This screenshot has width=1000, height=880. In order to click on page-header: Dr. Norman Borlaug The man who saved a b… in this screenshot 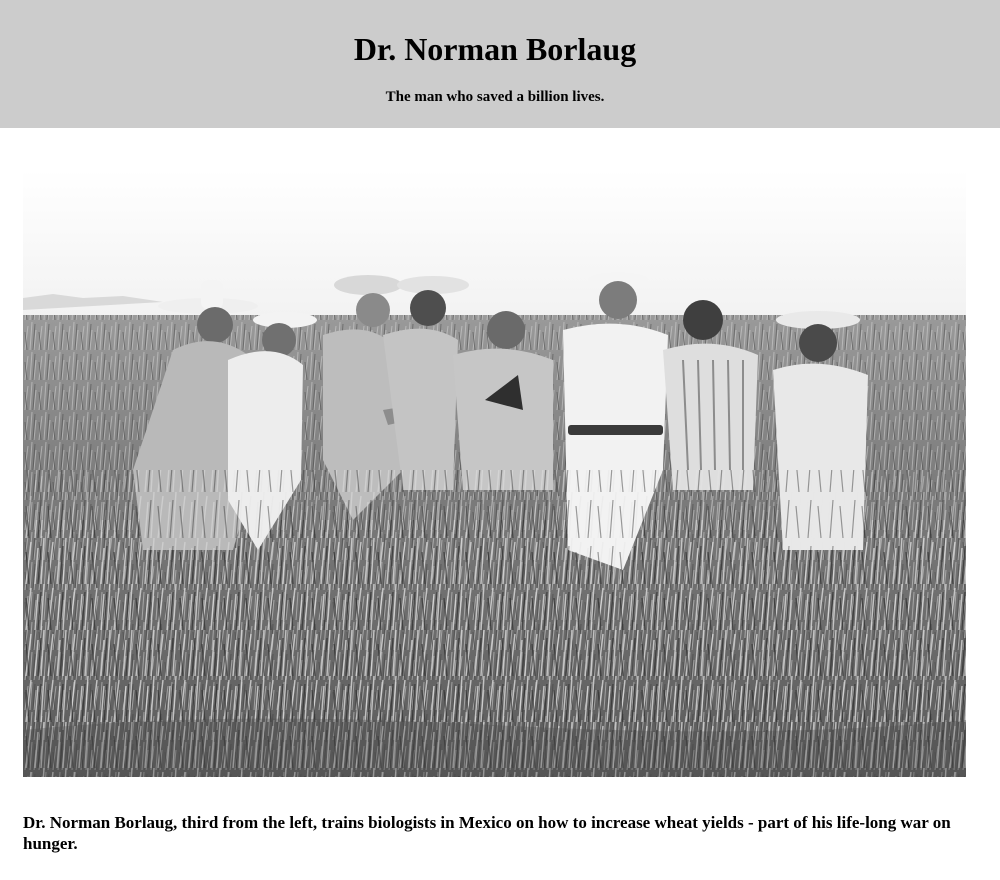, I will do `click(500, 64)`.